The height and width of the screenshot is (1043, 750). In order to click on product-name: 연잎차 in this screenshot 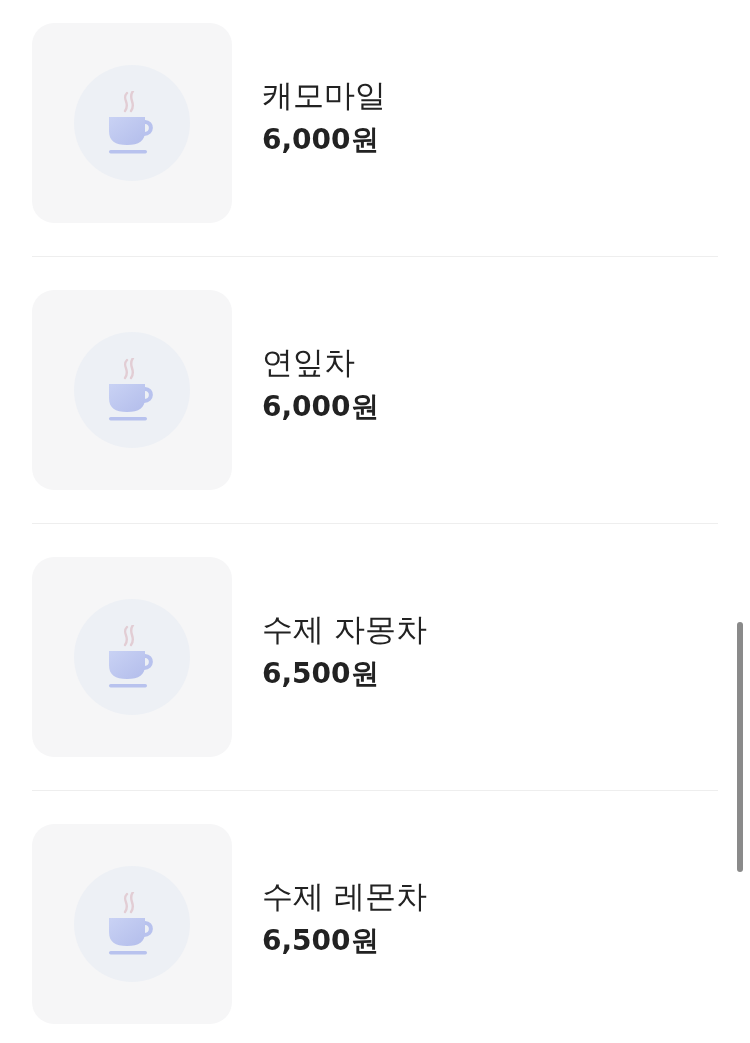, I will do `click(309, 362)`.